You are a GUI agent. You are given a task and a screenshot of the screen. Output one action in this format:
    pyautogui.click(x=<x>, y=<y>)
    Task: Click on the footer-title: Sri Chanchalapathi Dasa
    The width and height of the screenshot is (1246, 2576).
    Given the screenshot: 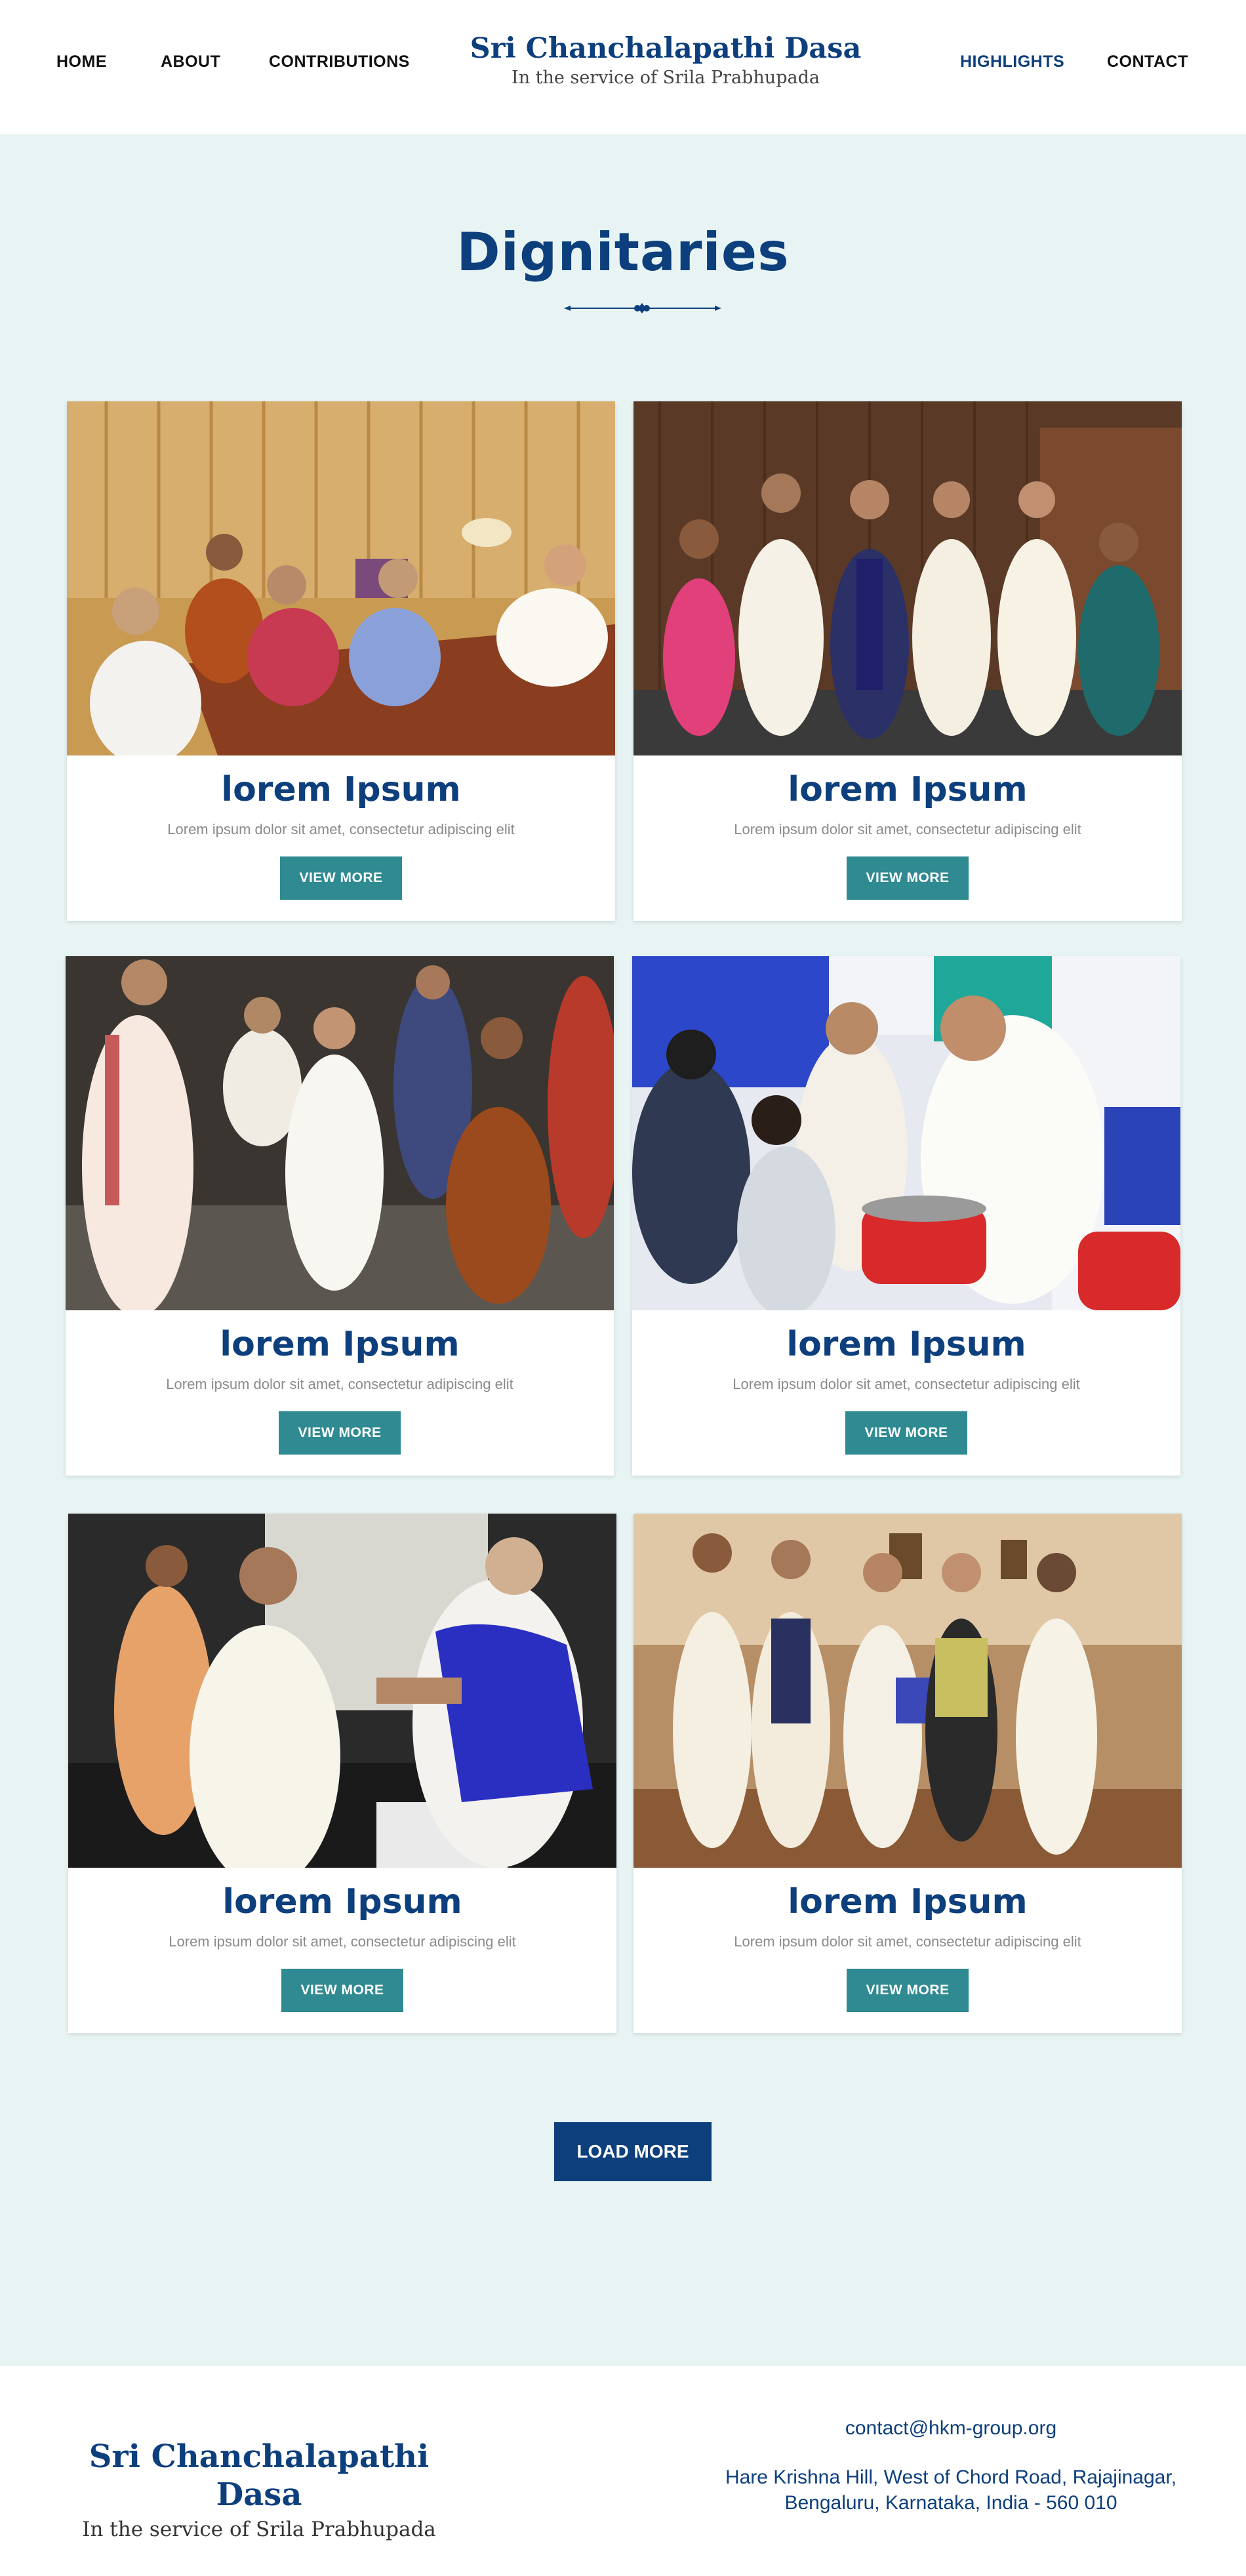 What is the action you would take?
    pyautogui.click(x=259, y=2475)
    